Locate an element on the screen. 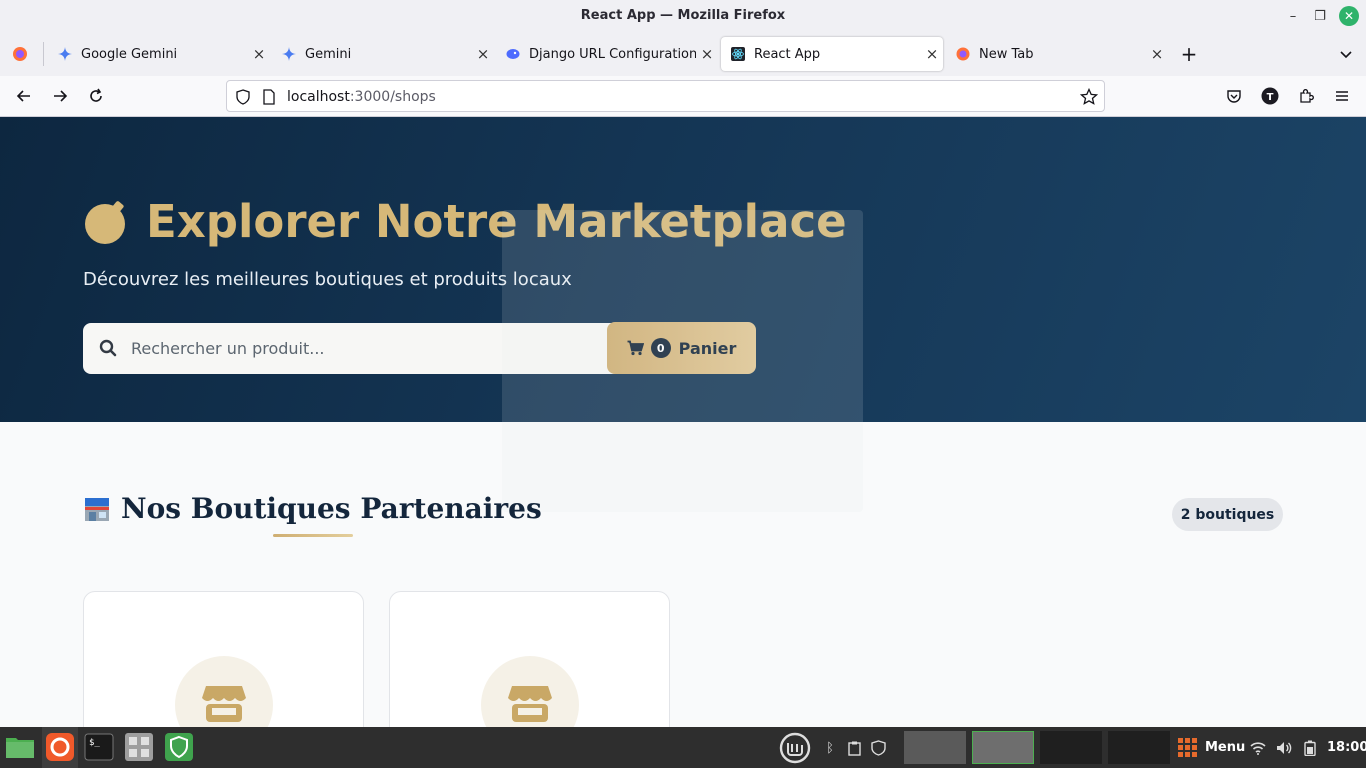 This screenshot has height=768, width=1366. list-all-tabs-button is located at coordinates (1346, 54).